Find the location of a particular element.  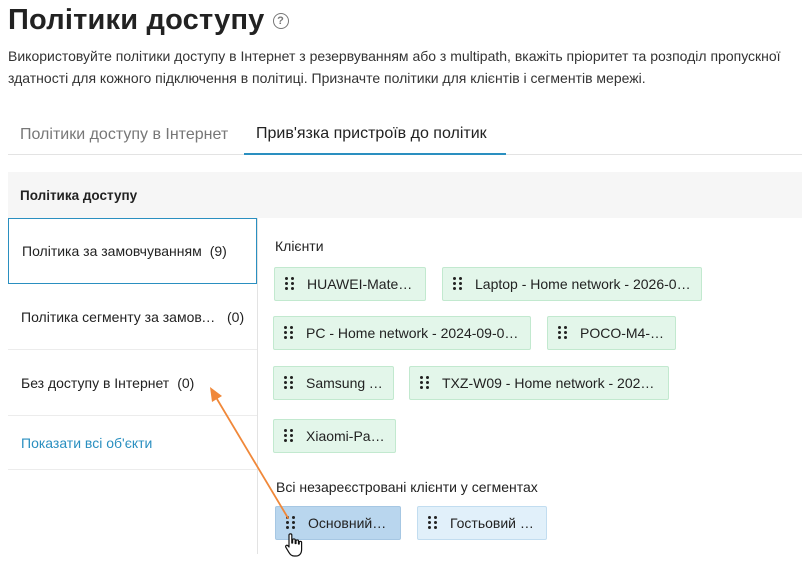

tab-device-binding: Прив'язка пристроїв до політик is located at coordinates (375, 135).